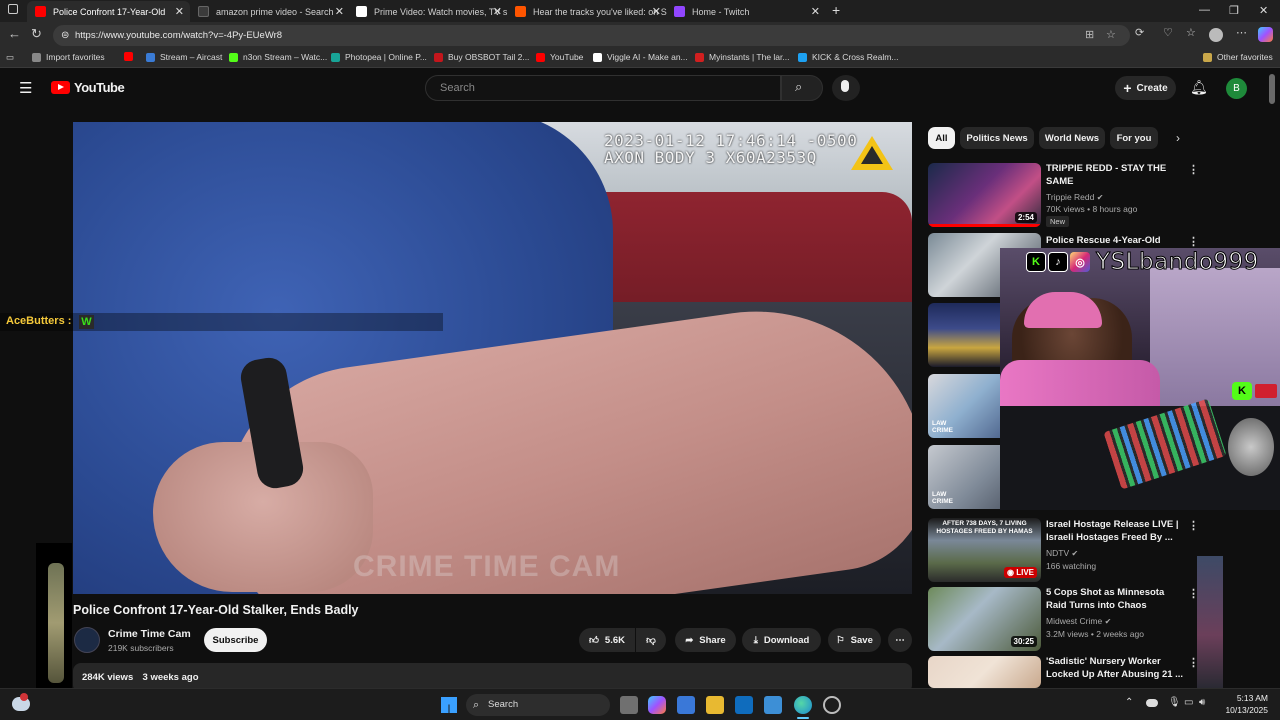 Image resolution: width=1280 pixels, height=720 pixels. What do you see at coordinates (36, 34) in the screenshot?
I see `refresh-icon: ↻` at bounding box center [36, 34].